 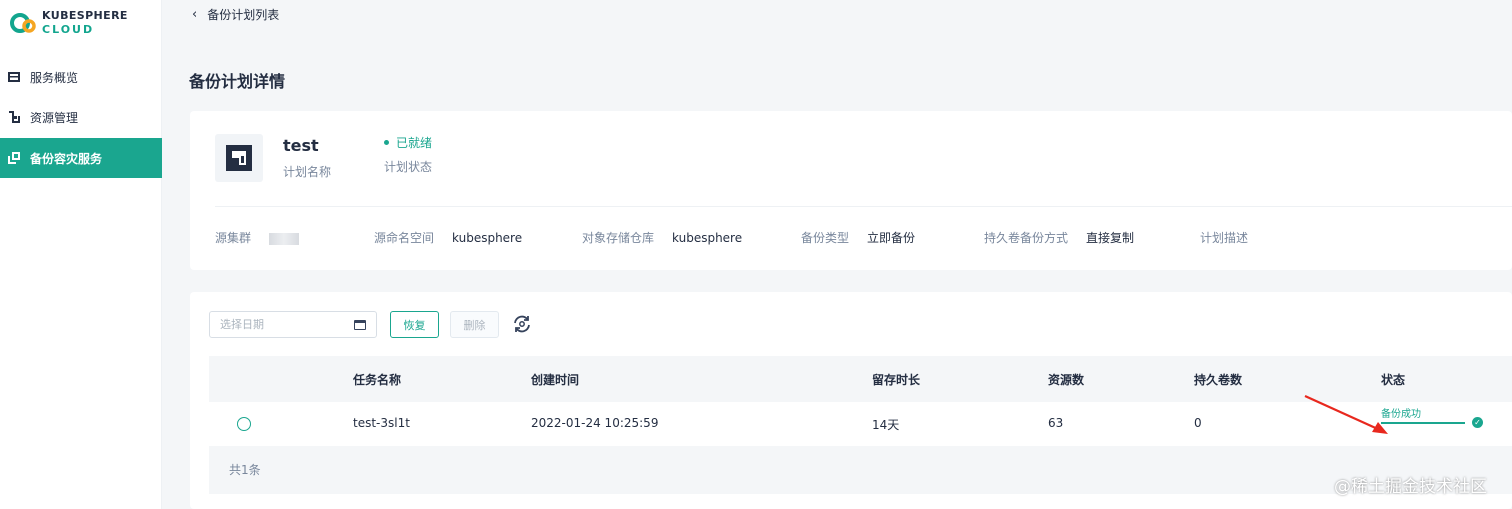 What do you see at coordinates (1026, 238) in the screenshot?
I see `meta-label: 持久卷备份方式` at bounding box center [1026, 238].